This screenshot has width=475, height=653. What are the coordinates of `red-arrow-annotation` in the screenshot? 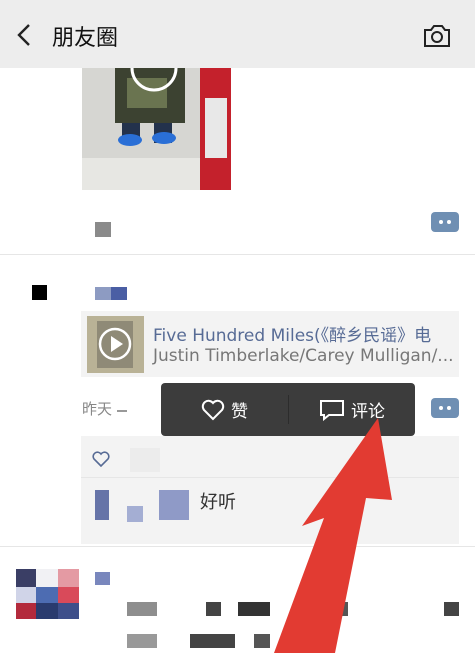 It's located at (333, 535).